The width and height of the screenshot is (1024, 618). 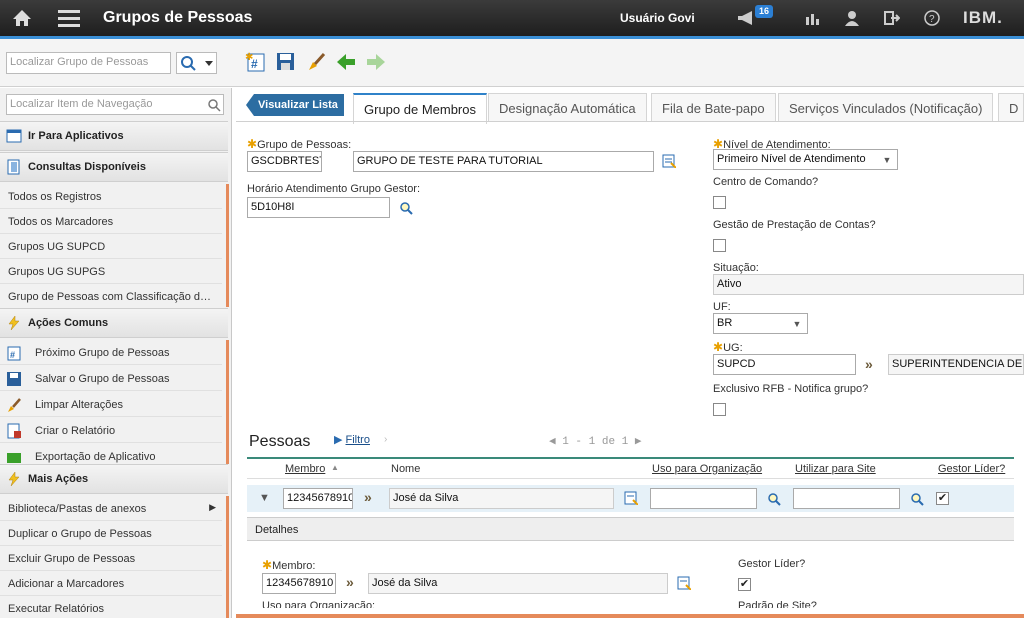 I want to click on help-icon: ?, so click(x=932, y=18).